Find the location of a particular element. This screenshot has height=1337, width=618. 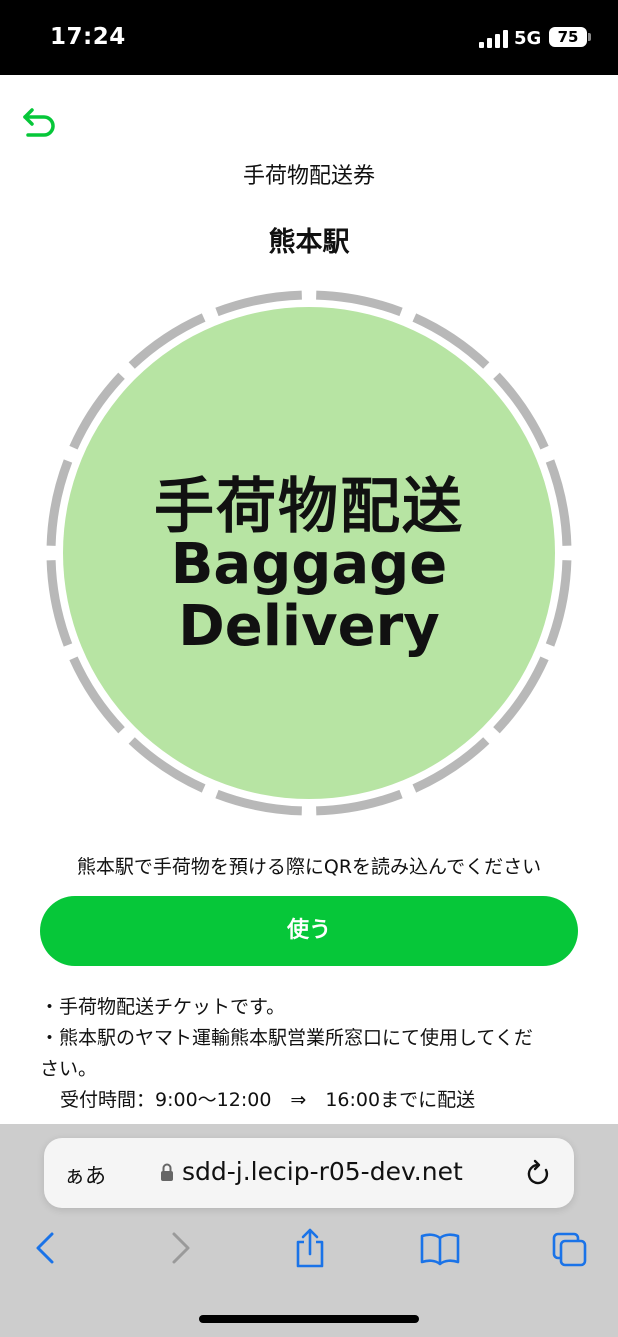

text-size-button: ぁあ is located at coordinates (85, 1175).